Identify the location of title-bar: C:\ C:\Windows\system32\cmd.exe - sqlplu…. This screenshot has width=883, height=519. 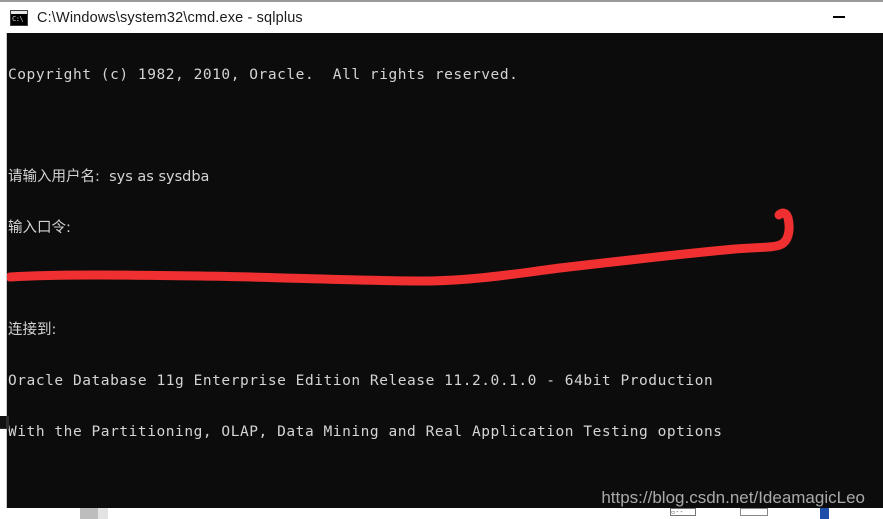
(441, 17).